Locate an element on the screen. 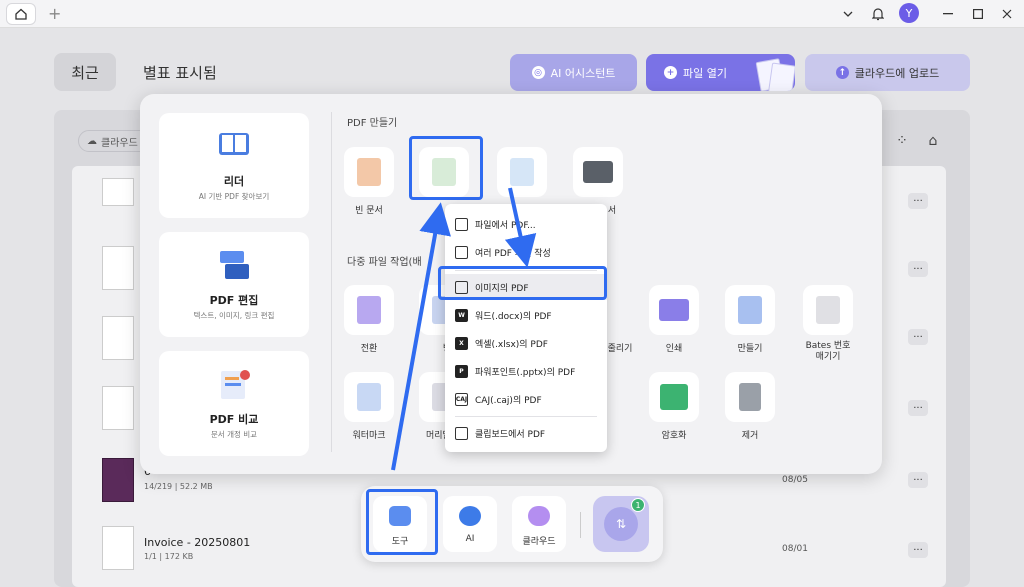 The width and height of the screenshot is (1024, 587). menu-item-caj-to-pdf: CAJ CAJ(.caj)의 PDF is located at coordinates (526, 399).